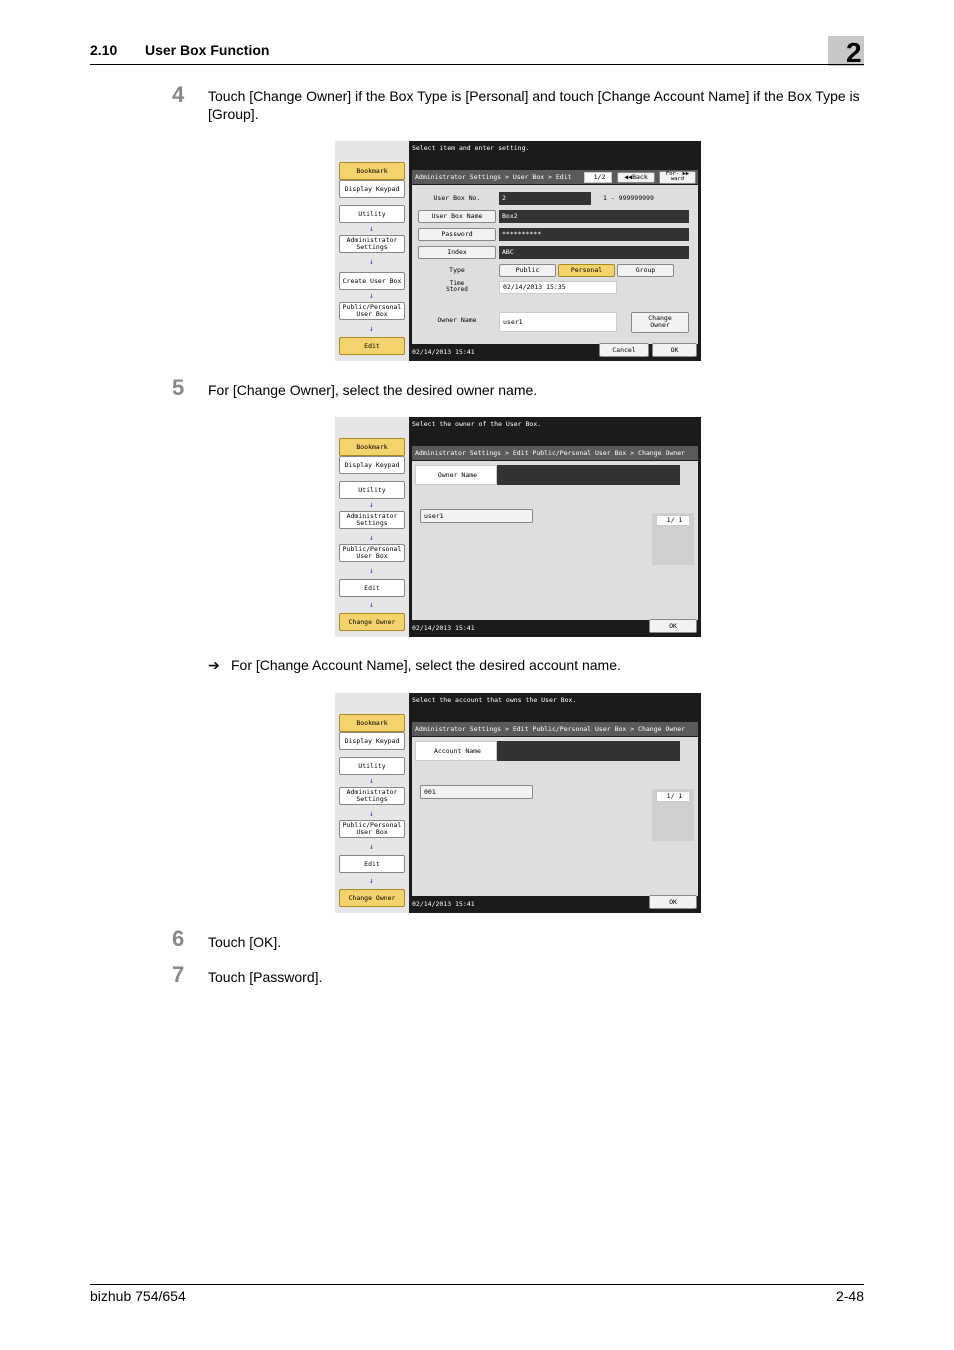  I want to click on box-no-field: 2, so click(545, 198).